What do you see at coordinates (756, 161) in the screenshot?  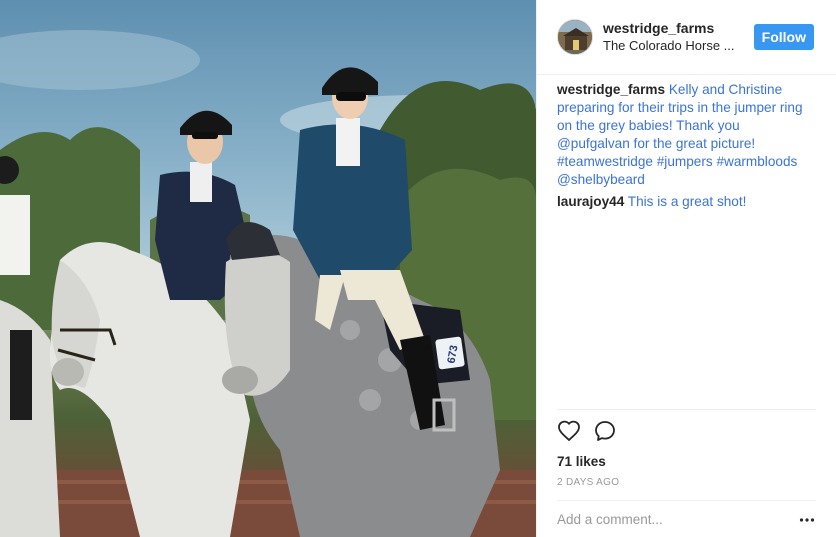 I see `hashtag-warmbloods: #warmbloods` at bounding box center [756, 161].